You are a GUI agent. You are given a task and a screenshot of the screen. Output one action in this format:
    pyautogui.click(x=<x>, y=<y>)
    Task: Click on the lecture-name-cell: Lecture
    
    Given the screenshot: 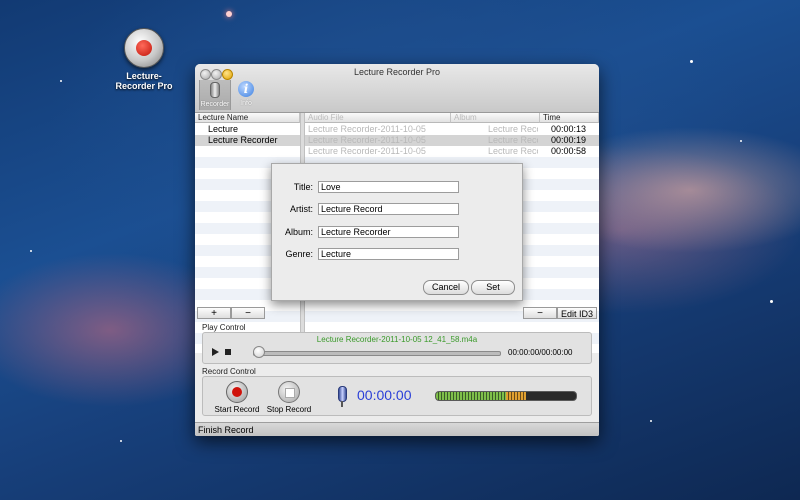 What is the action you would take?
    pyautogui.click(x=223, y=129)
    